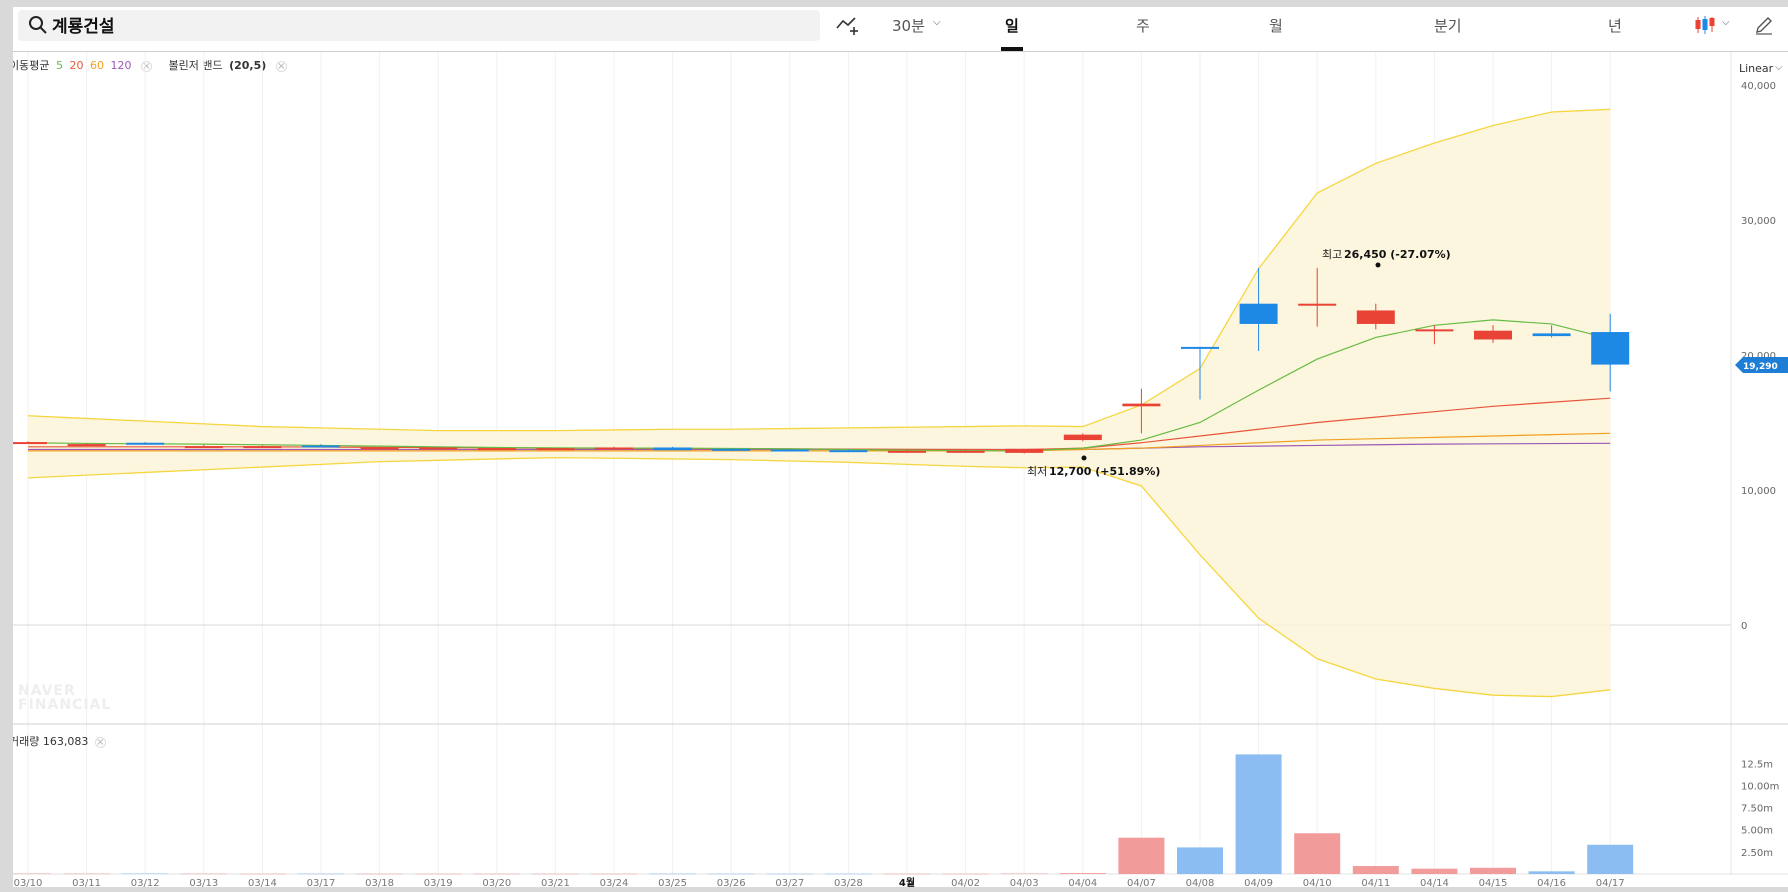 The width and height of the screenshot is (1788, 892). I want to click on volume-value: 거래량 163,083, so click(49, 741).